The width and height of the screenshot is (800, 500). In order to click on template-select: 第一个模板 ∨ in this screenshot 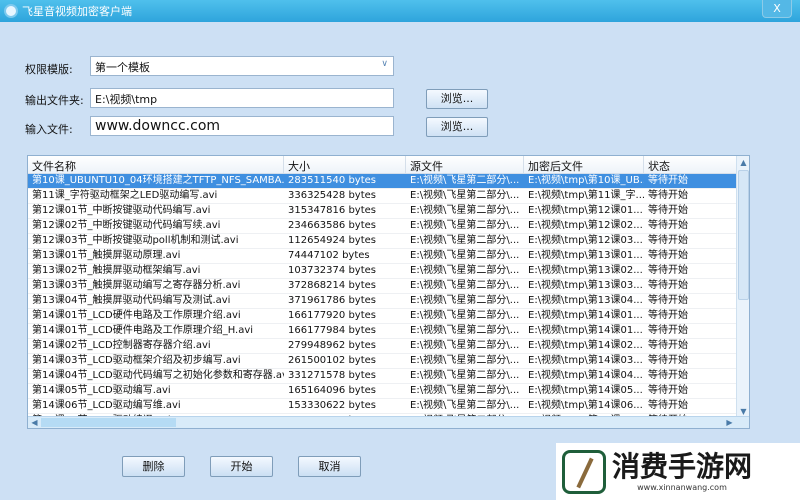, I will do `click(242, 66)`.